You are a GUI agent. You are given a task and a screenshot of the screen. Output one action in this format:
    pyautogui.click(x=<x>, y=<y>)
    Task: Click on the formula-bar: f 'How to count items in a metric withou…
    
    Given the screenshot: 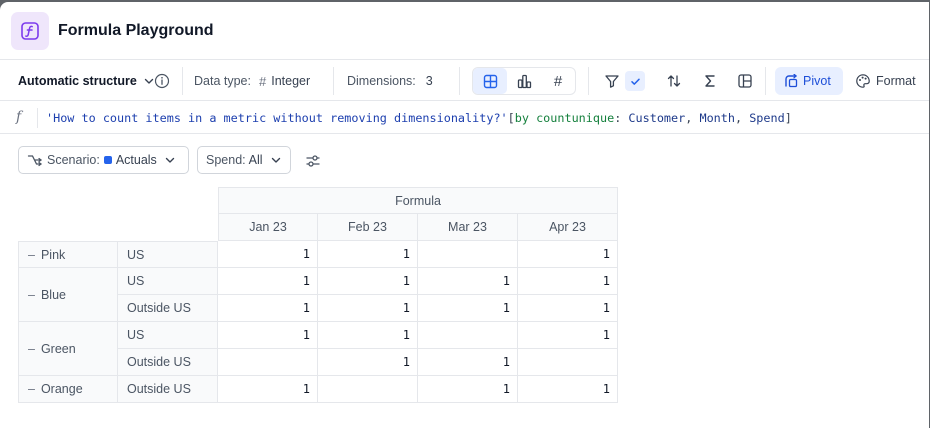 What is the action you would take?
    pyautogui.click(x=464, y=118)
    